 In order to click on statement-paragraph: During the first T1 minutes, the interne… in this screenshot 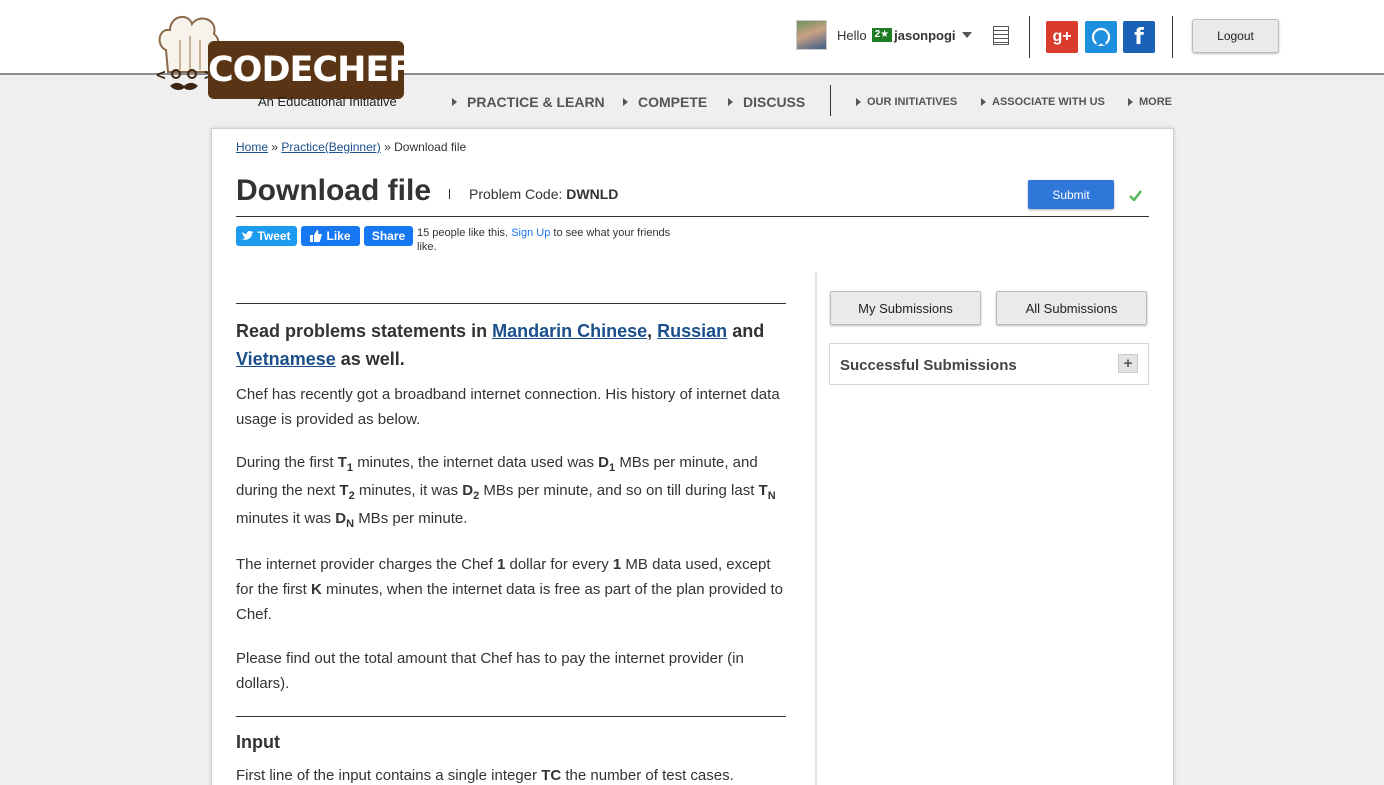, I will do `click(511, 491)`.